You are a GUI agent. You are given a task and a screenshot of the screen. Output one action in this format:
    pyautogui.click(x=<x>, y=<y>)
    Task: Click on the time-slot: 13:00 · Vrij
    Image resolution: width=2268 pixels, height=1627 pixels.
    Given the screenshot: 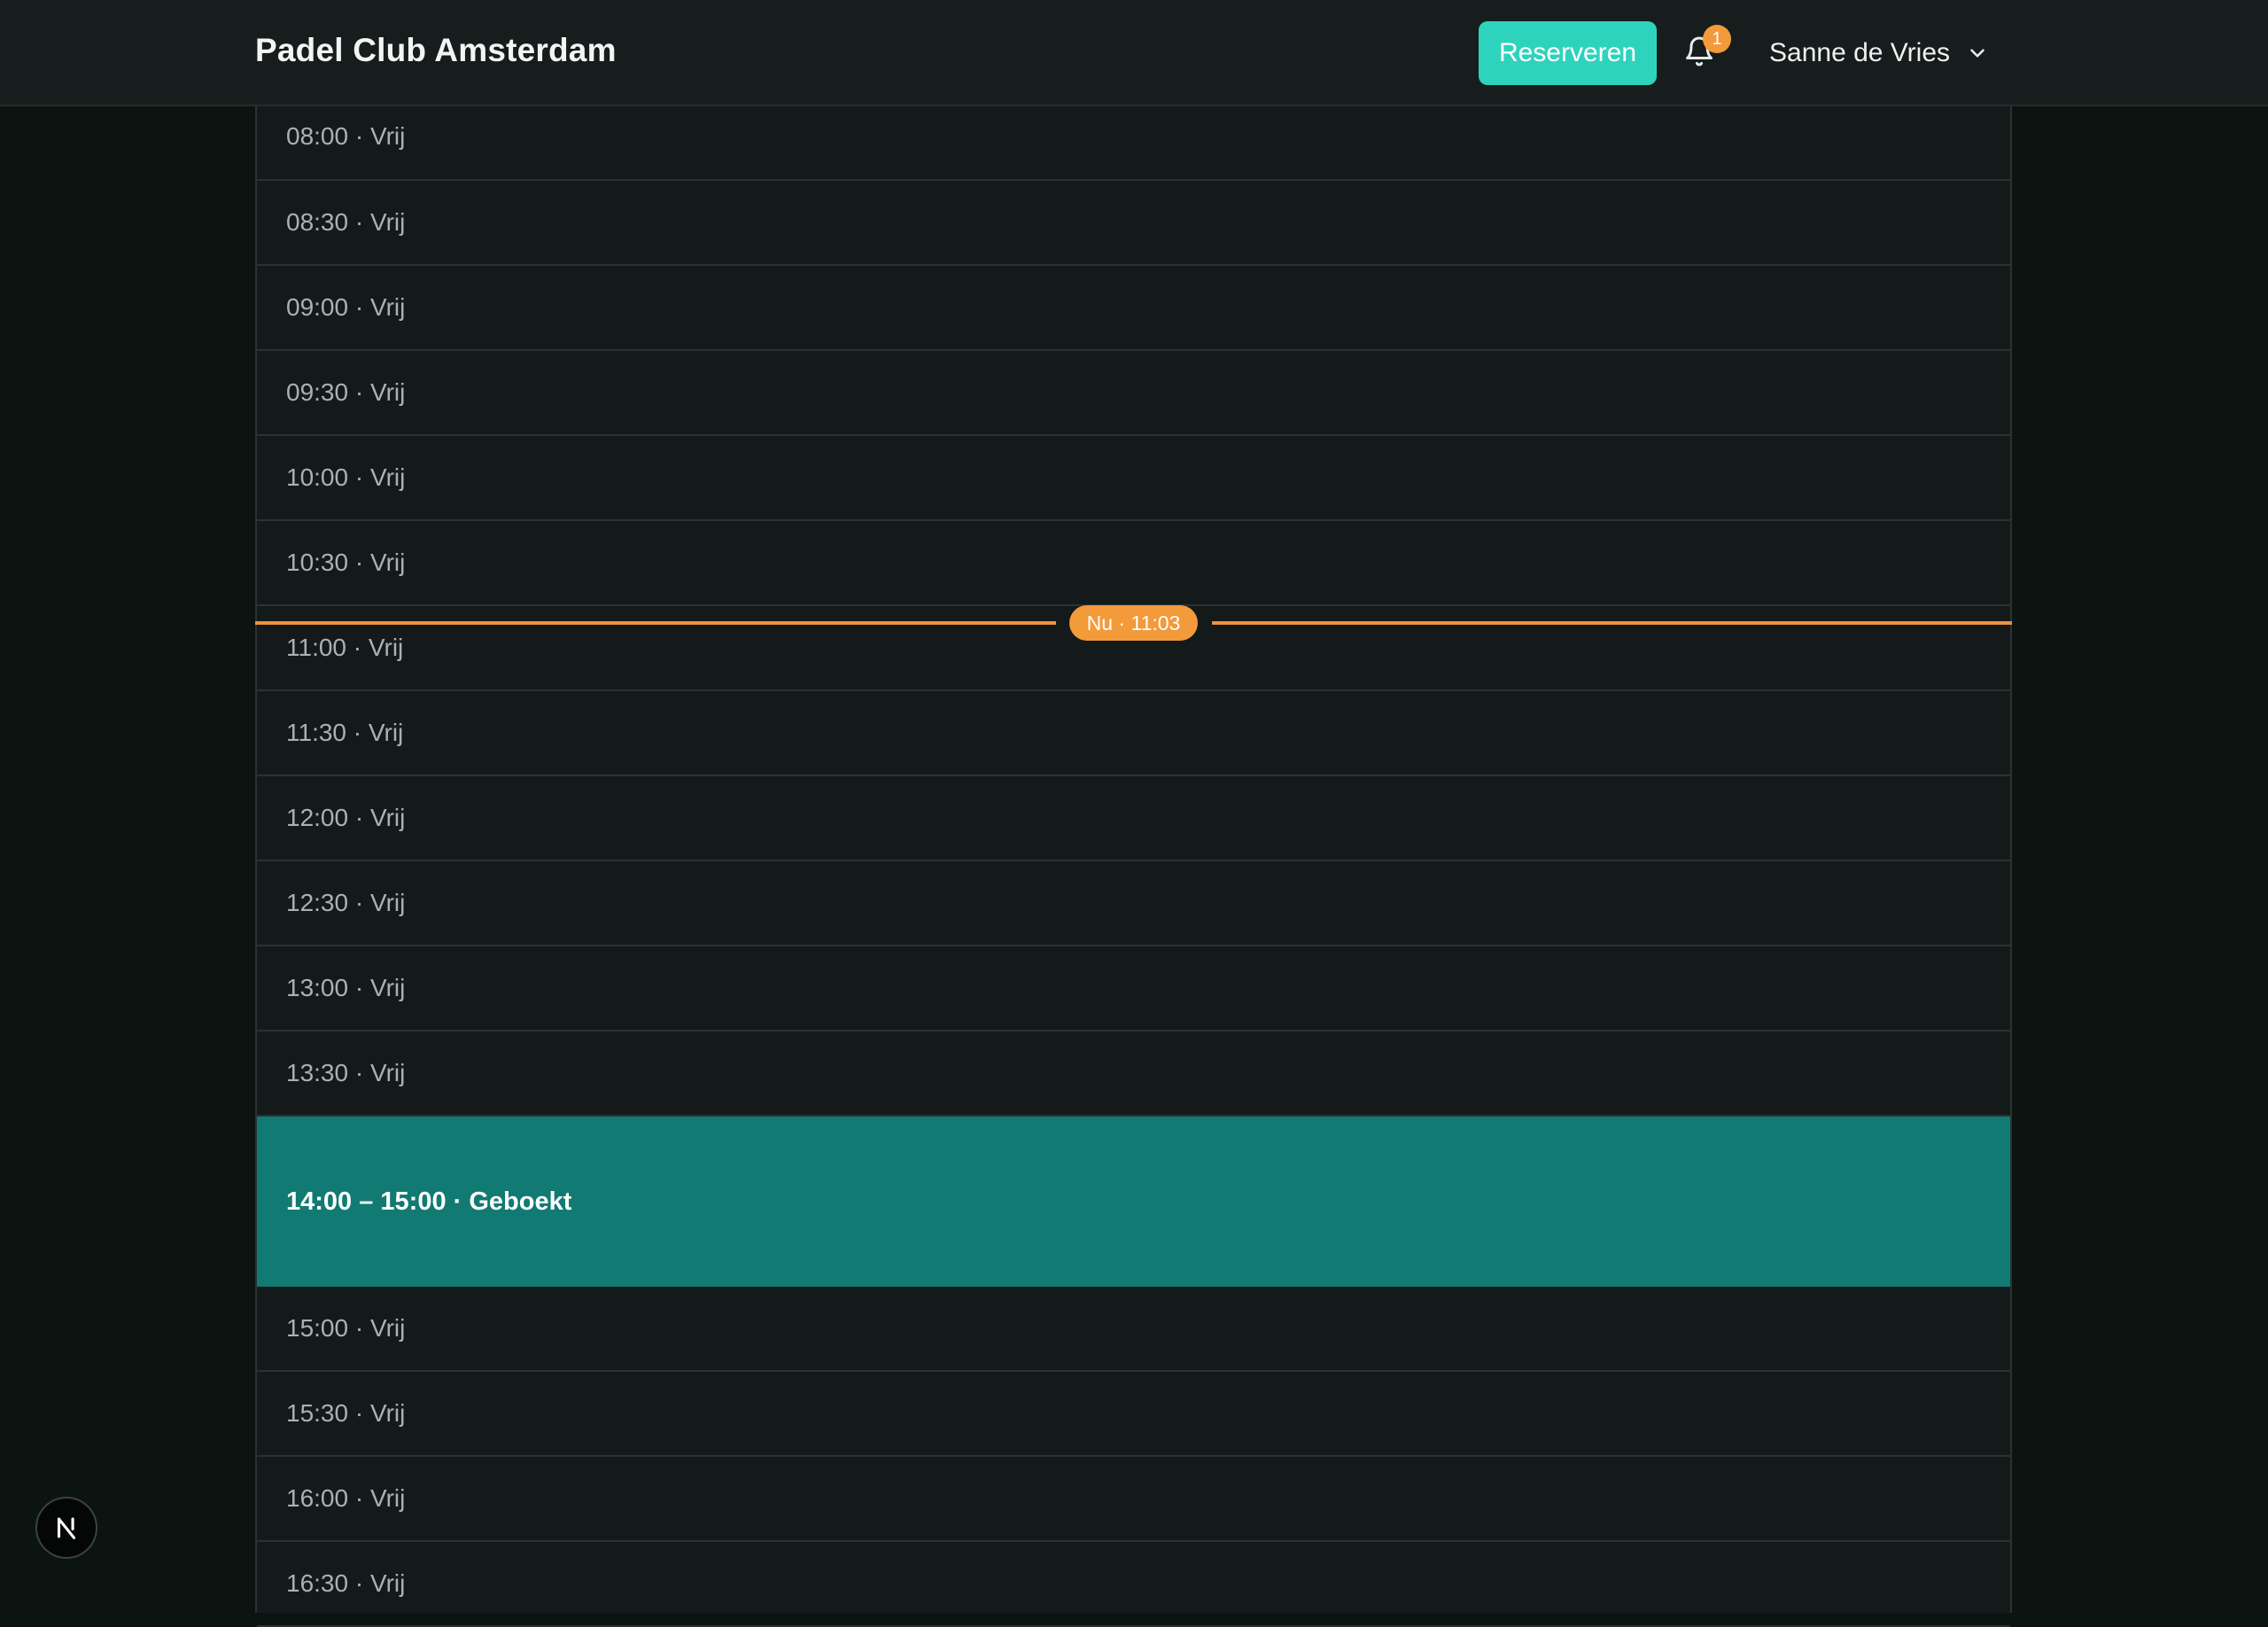 What is the action you would take?
    pyautogui.click(x=1133, y=988)
    